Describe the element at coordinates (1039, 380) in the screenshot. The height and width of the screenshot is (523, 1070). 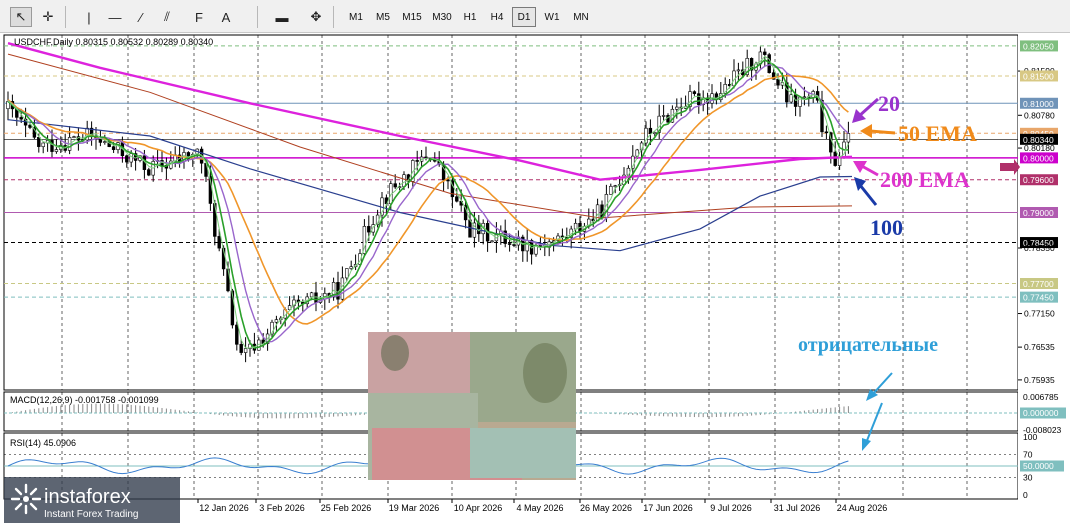
I see `price-tick-label: 0.75935` at that location.